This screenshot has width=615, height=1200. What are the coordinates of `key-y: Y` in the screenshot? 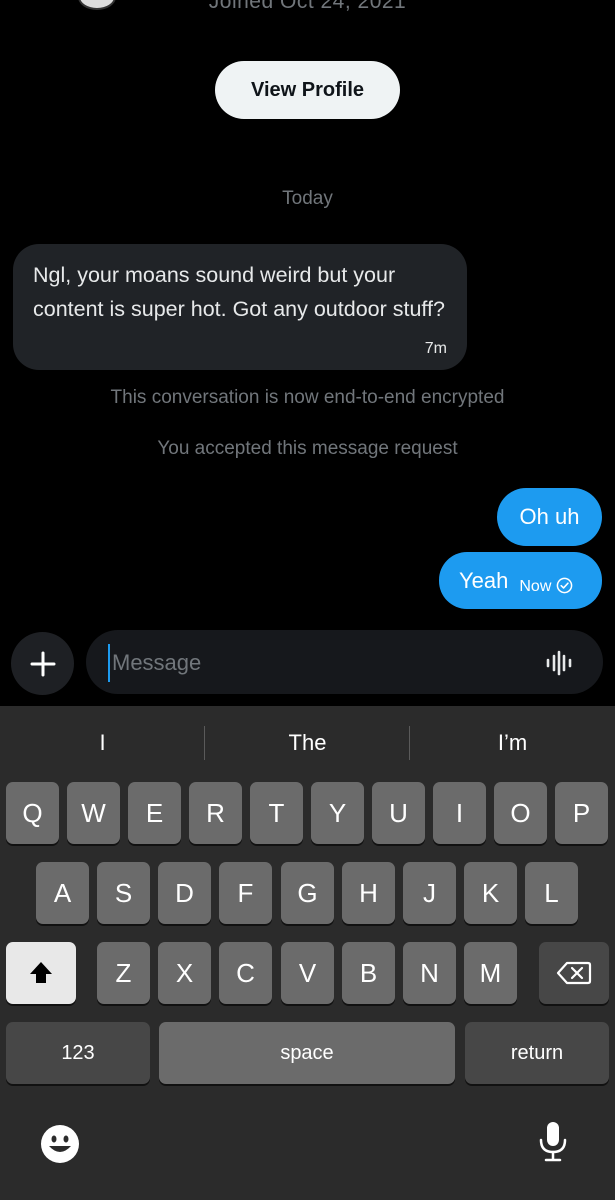 It's located at (337, 813).